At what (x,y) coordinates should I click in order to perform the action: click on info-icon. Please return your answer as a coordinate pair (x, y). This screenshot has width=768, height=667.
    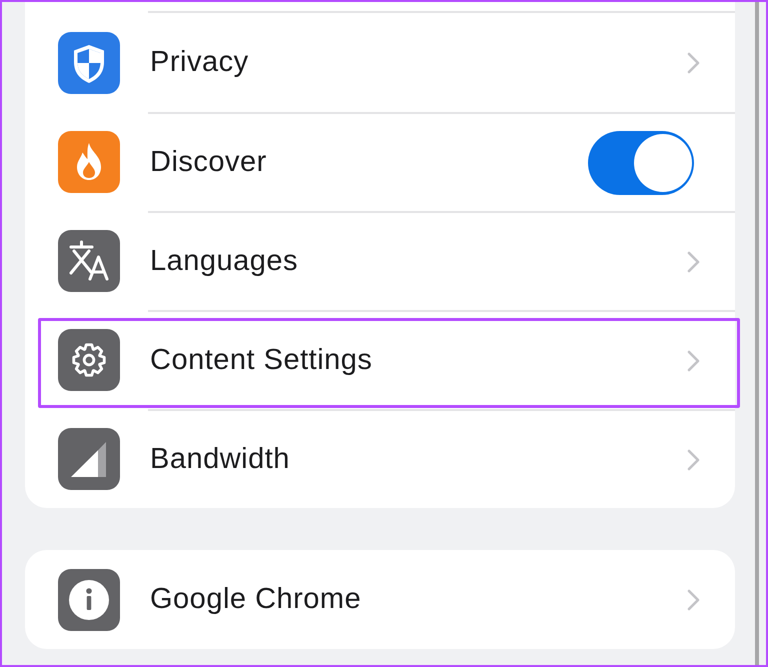
    Looking at the image, I should click on (89, 599).